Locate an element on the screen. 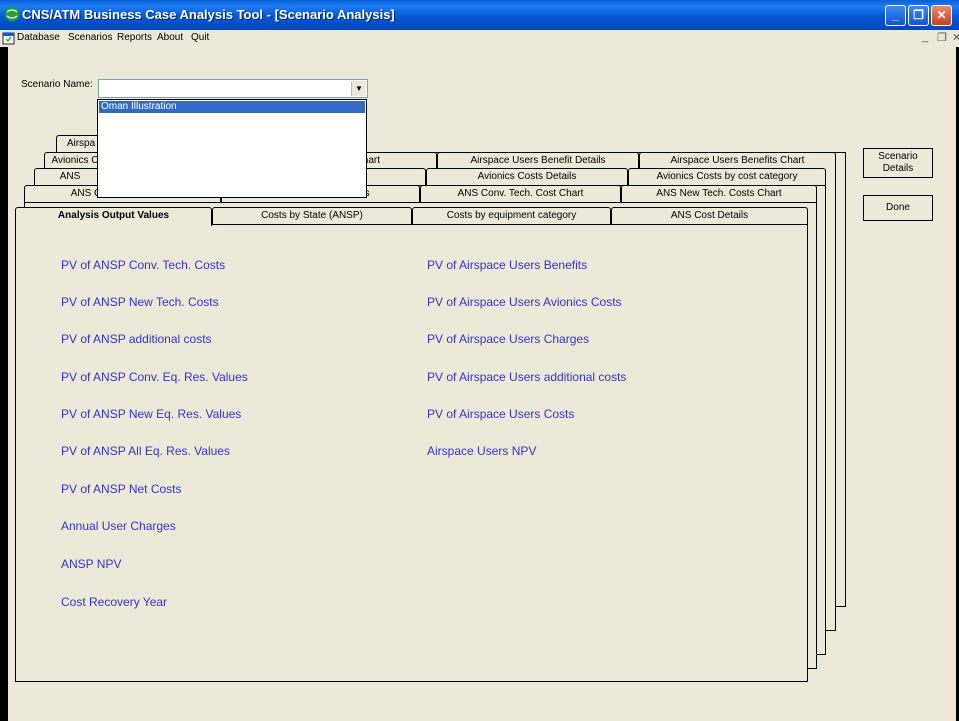  tab-ans-new-tech-costs-chart: ANS New Tech. Costs Chart is located at coordinates (719, 193).